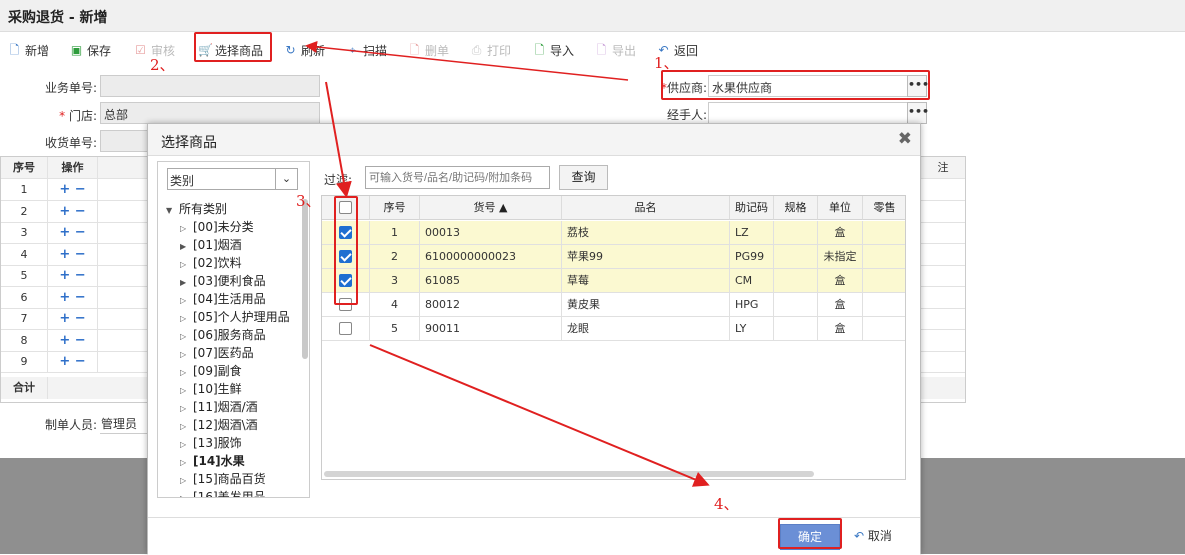 This screenshot has height=555, width=1185. What do you see at coordinates (569, 474) in the screenshot?
I see `grid-horizontal-scrollbar` at bounding box center [569, 474].